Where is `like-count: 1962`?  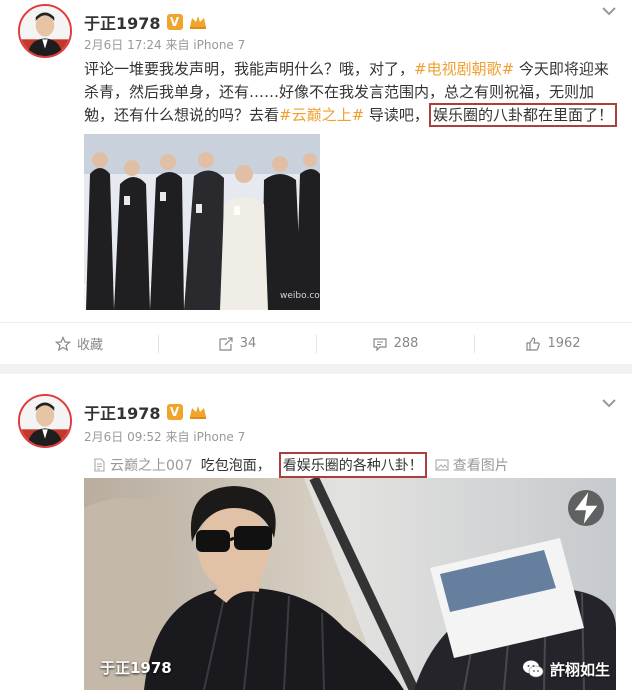
like-count: 1962 is located at coordinates (564, 343).